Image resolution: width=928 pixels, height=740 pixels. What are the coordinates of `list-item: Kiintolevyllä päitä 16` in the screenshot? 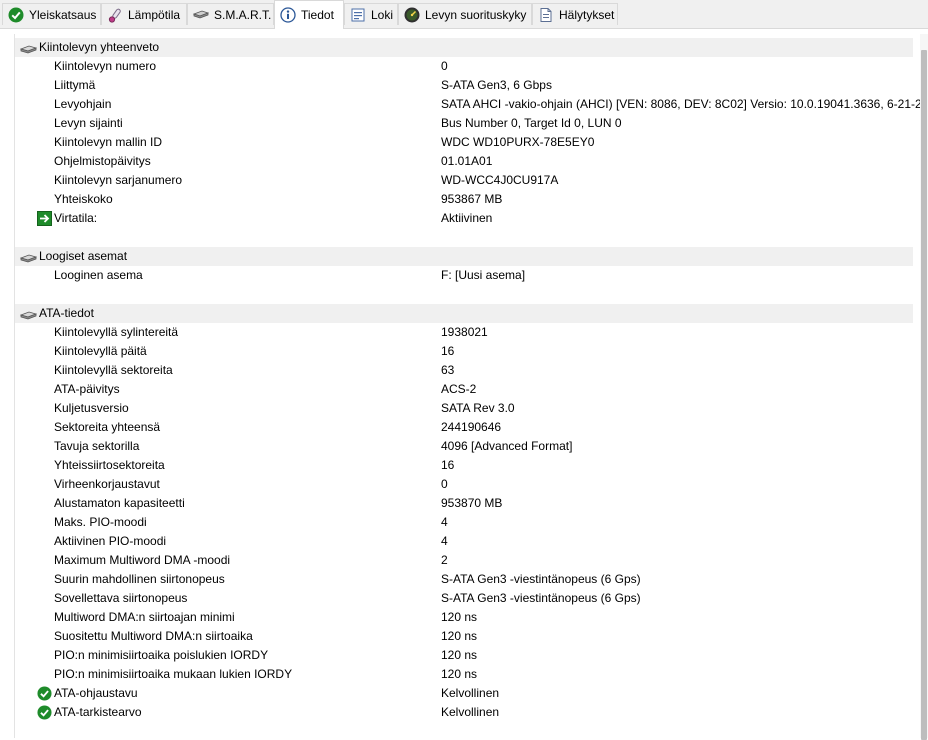 It's located at (464, 351).